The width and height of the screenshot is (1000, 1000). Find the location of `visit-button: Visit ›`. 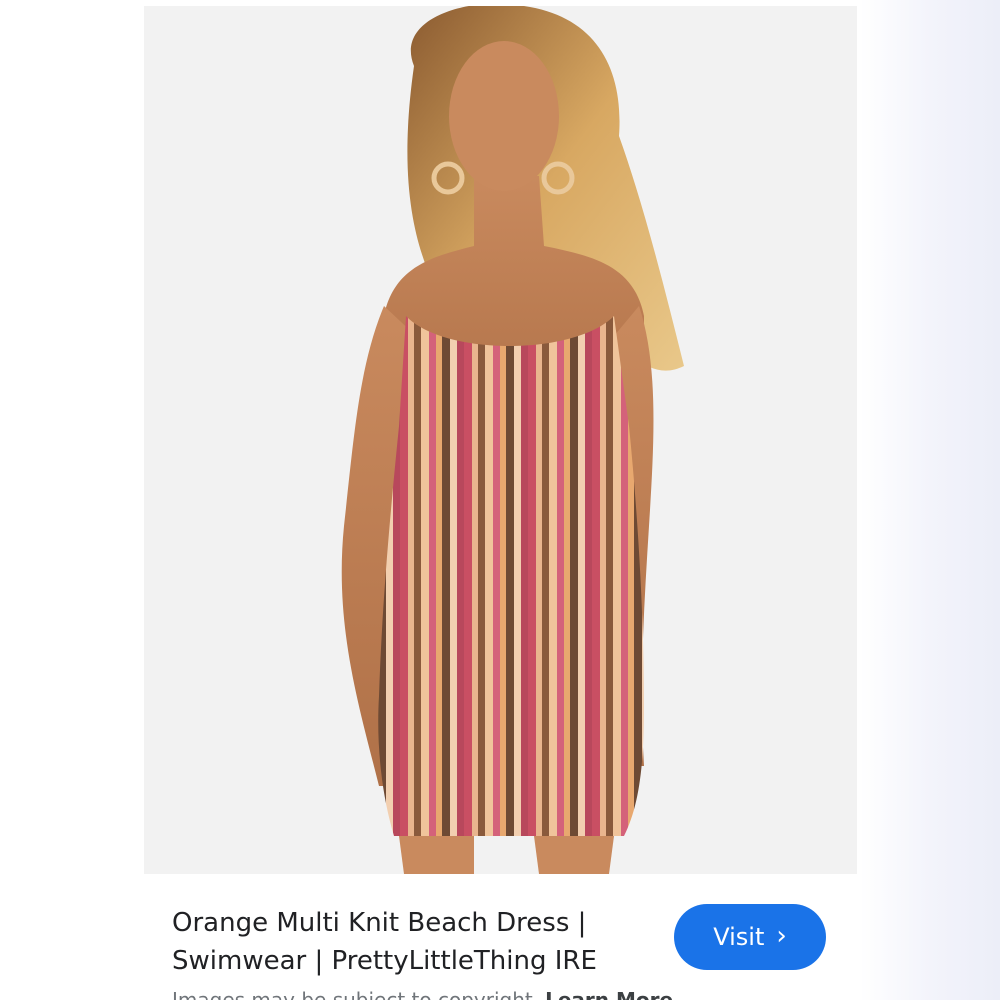

visit-button: Visit › is located at coordinates (750, 937).